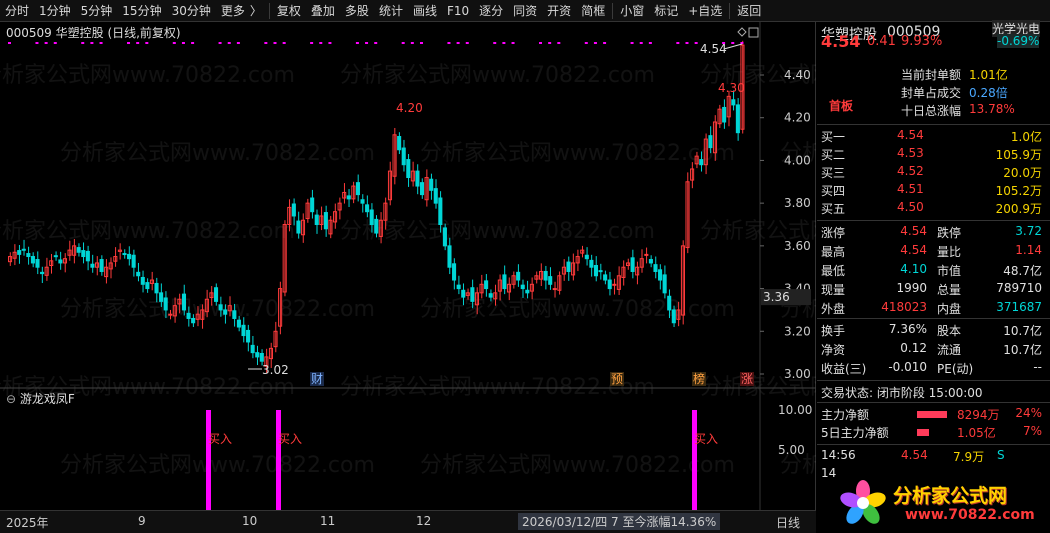 The width and height of the screenshot is (1050, 533). What do you see at coordinates (55, 11) in the screenshot?
I see `toolbar-item-1: 1分钟` at bounding box center [55, 11].